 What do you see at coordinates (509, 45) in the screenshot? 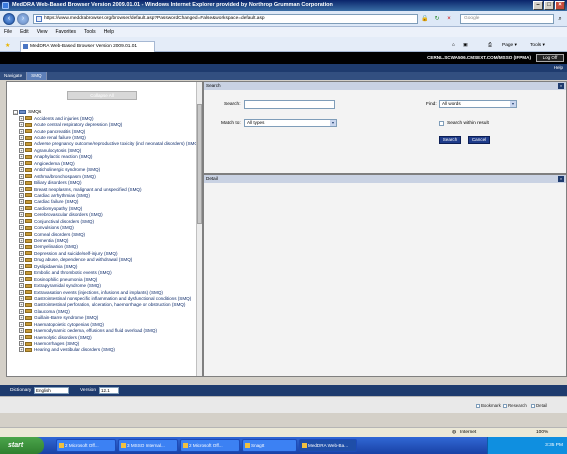
I see `page-menu: Page ▾` at bounding box center [509, 45].